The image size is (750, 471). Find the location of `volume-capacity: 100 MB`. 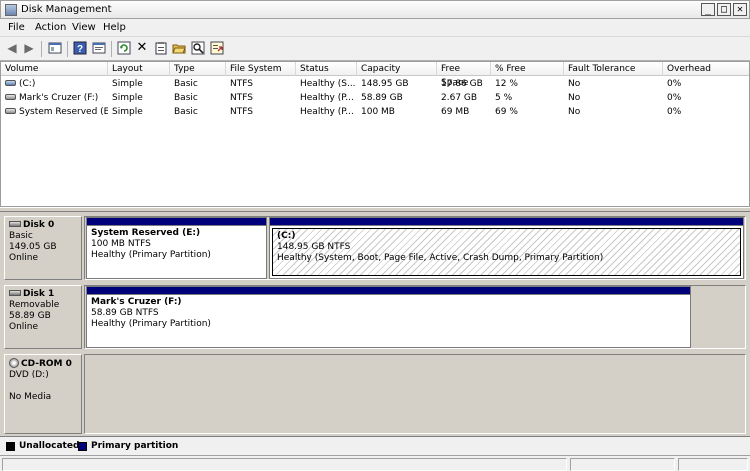

volume-capacity: 100 MB is located at coordinates (378, 112).